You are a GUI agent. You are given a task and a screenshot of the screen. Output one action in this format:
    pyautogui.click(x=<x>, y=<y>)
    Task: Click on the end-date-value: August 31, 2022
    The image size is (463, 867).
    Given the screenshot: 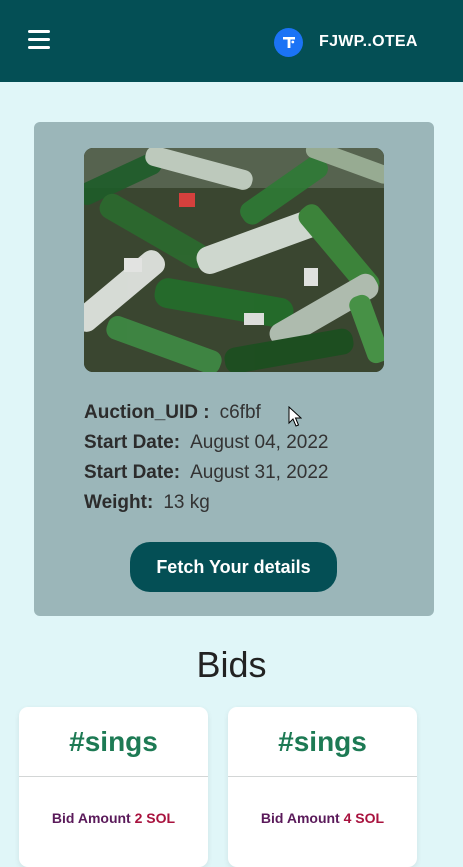 What is the action you would take?
    pyautogui.click(x=259, y=472)
    